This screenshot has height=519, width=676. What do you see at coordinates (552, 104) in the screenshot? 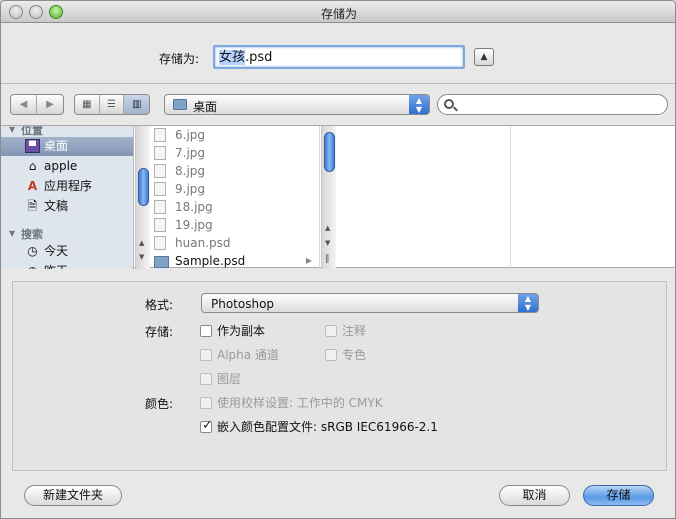
I see `search-field` at bounding box center [552, 104].